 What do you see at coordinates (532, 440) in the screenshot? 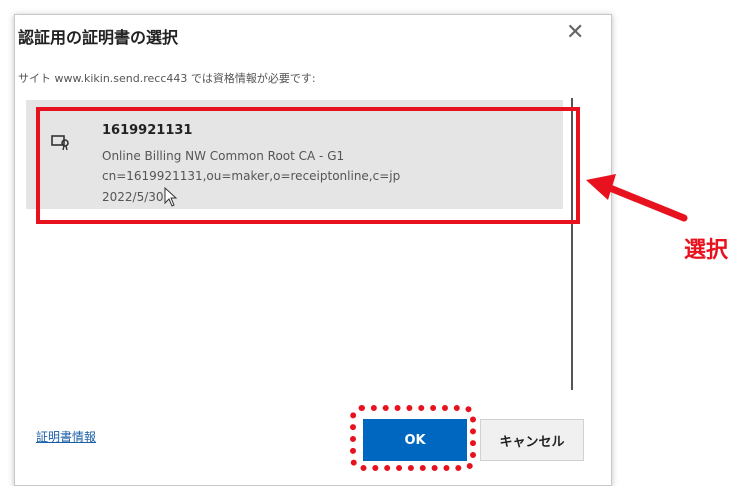
I see `cancel-button: キャンセル` at bounding box center [532, 440].